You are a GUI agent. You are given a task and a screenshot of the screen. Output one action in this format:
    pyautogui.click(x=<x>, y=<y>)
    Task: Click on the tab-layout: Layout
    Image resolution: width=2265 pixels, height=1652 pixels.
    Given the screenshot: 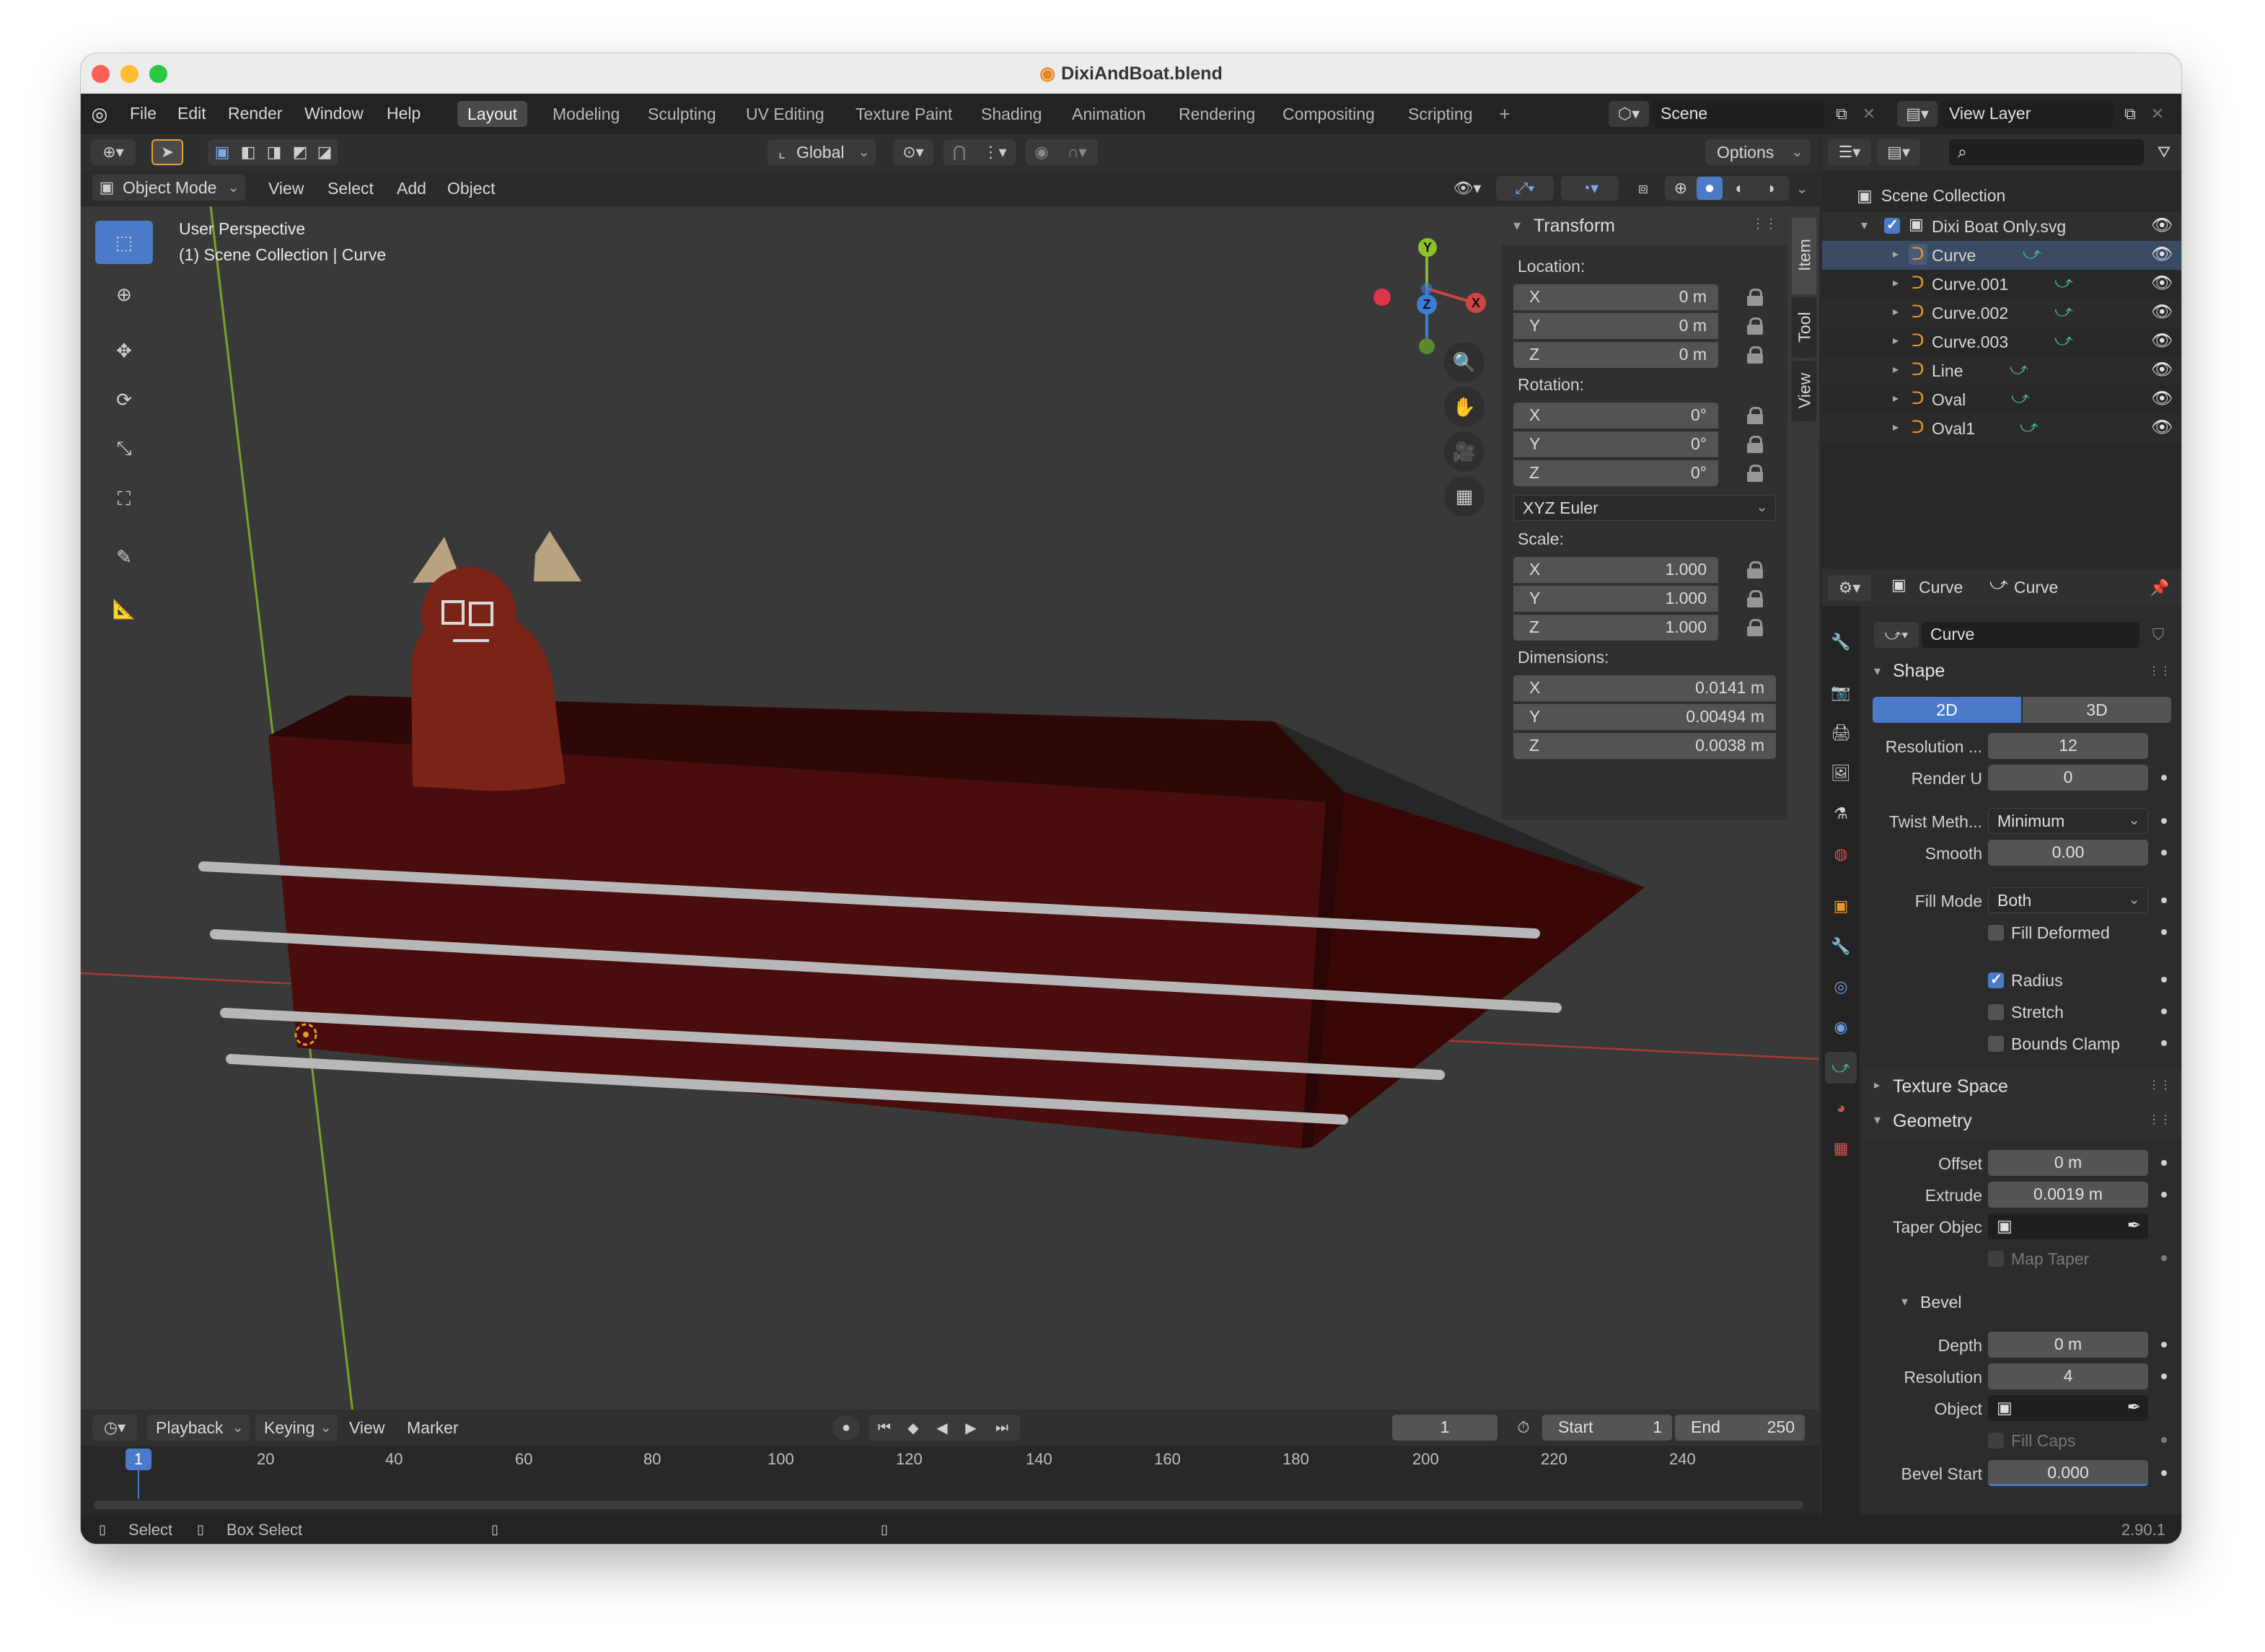 What is the action you would take?
    pyautogui.click(x=492, y=114)
    